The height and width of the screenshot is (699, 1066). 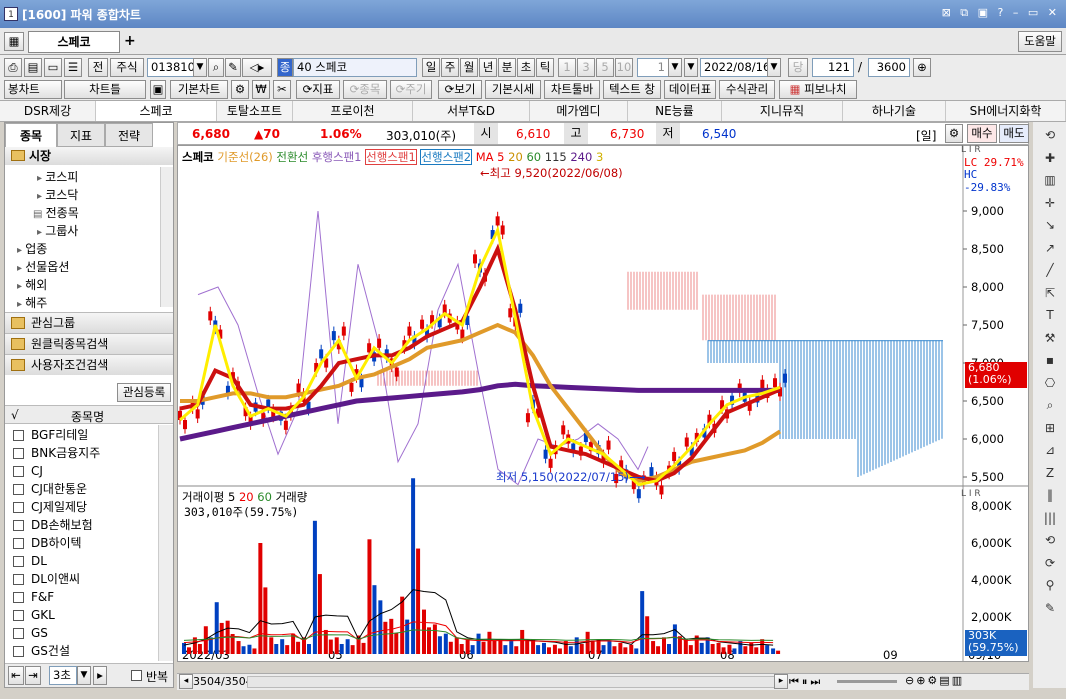 What do you see at coordinates (365, 89) in the screenshot?
I see `compare-stock-button: ⟳종목` at bounding box center [365, 89].